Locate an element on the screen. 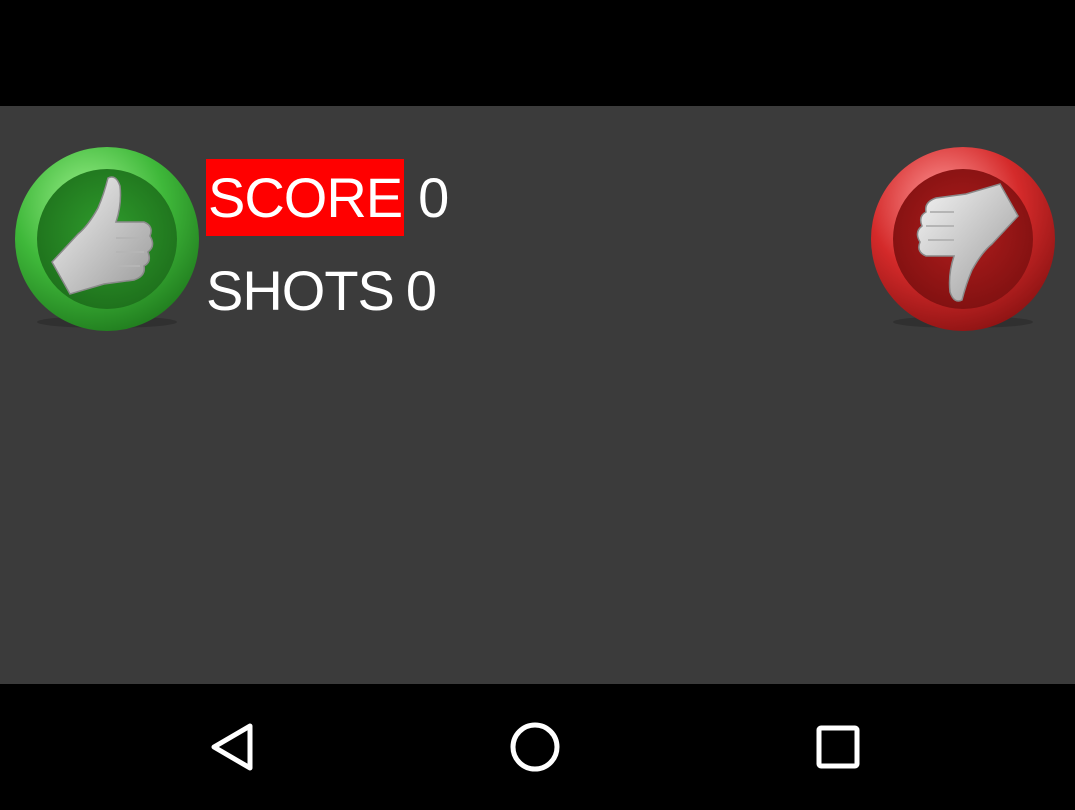 The image size is (1075, 810). shots-row: SHOTS 0 is located at coordinates (321, 290).